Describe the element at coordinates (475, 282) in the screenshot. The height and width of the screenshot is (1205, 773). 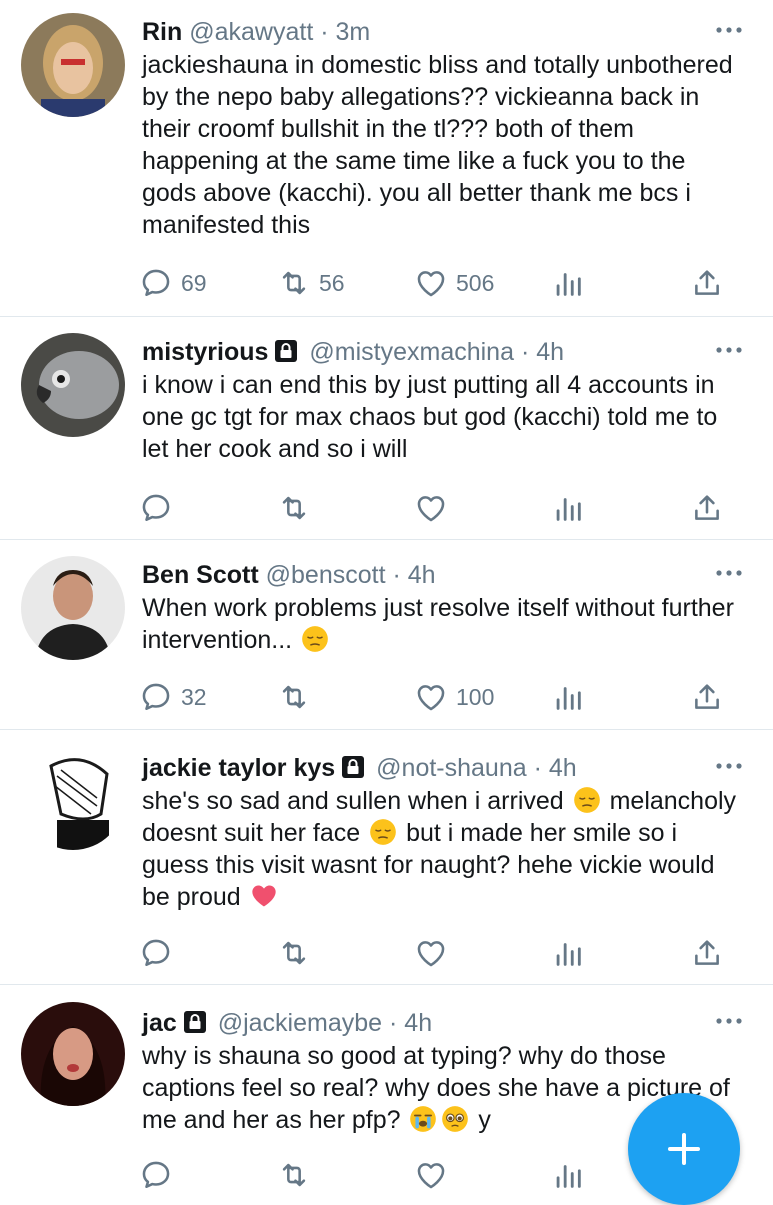
I see `like-count: 506` at that location.